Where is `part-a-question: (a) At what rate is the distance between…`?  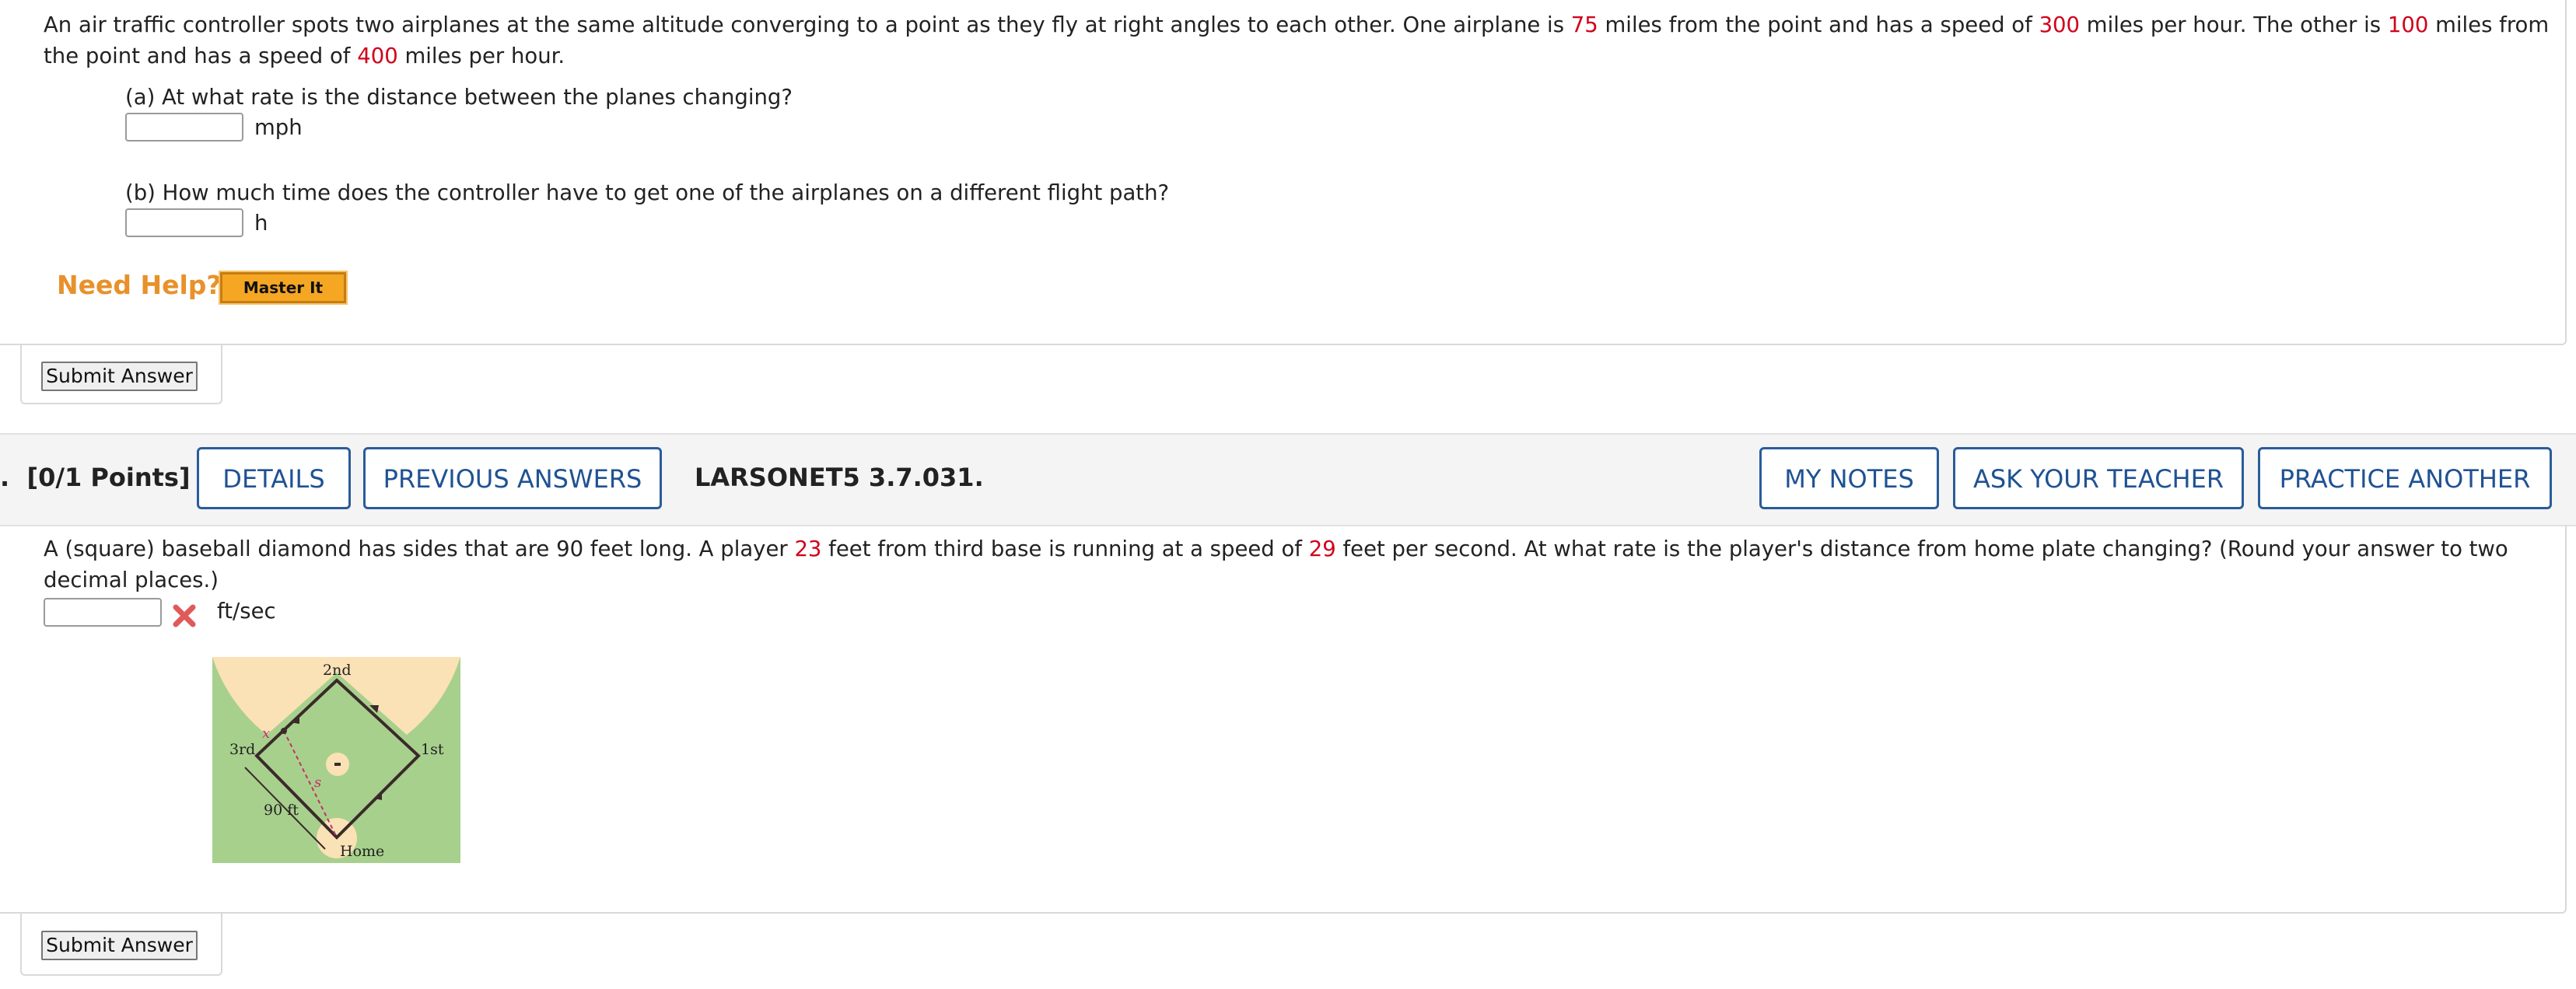 part-a-question: (a) At what rate is the distance between… is located at coordinates (459, 97).